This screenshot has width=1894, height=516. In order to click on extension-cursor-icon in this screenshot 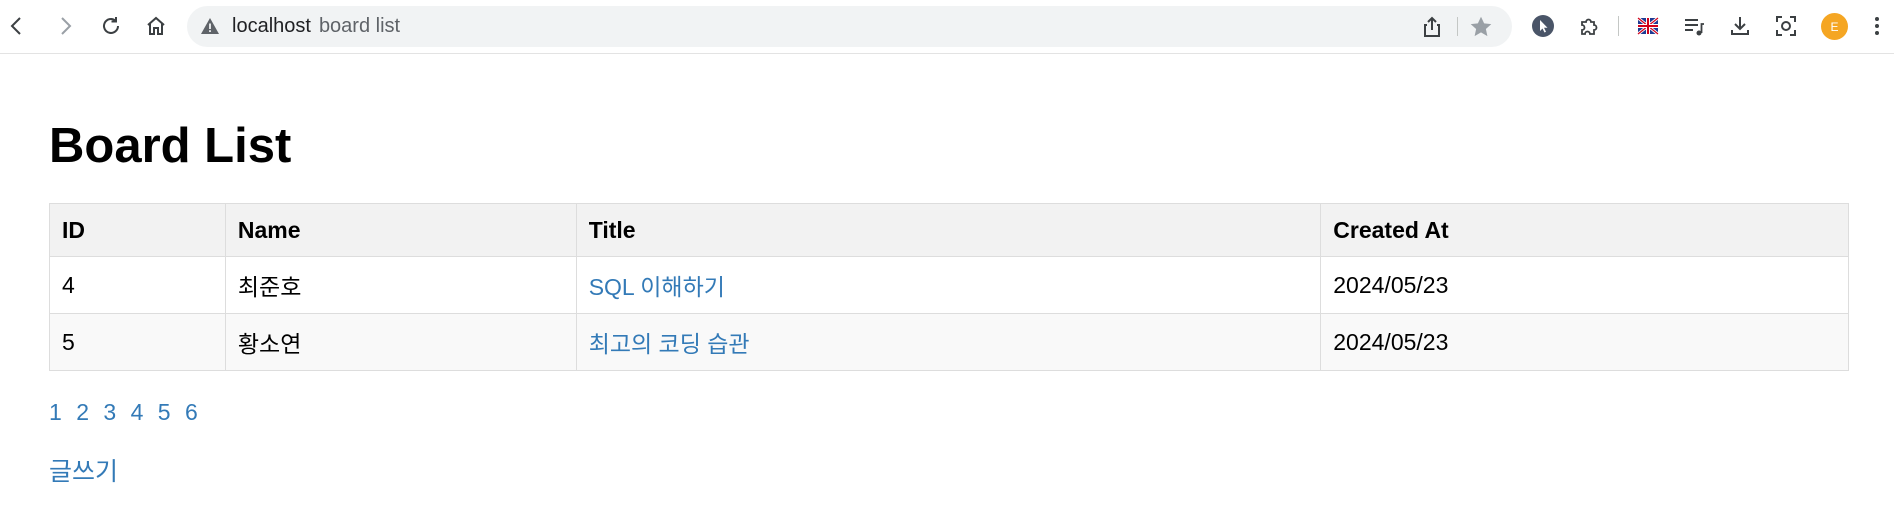, I will do `click(1543, 26)`.